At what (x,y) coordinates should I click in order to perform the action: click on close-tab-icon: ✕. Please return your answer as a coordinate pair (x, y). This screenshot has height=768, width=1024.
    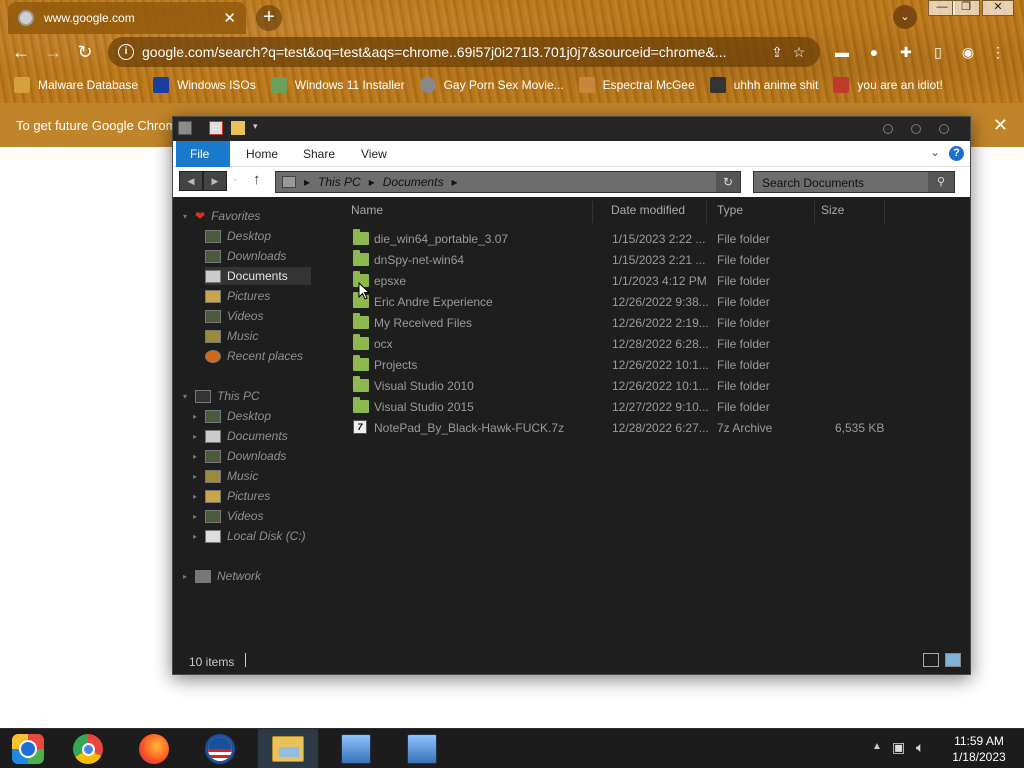
    Looking at the image, I should click on (229, 18).